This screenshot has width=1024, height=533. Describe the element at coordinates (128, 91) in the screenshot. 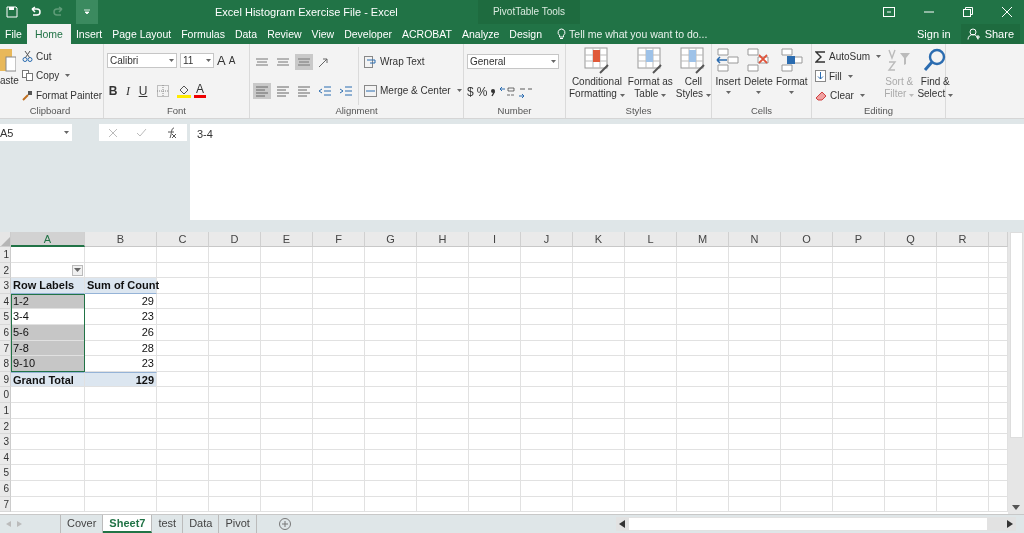

I see `italic-button: I` at that location.